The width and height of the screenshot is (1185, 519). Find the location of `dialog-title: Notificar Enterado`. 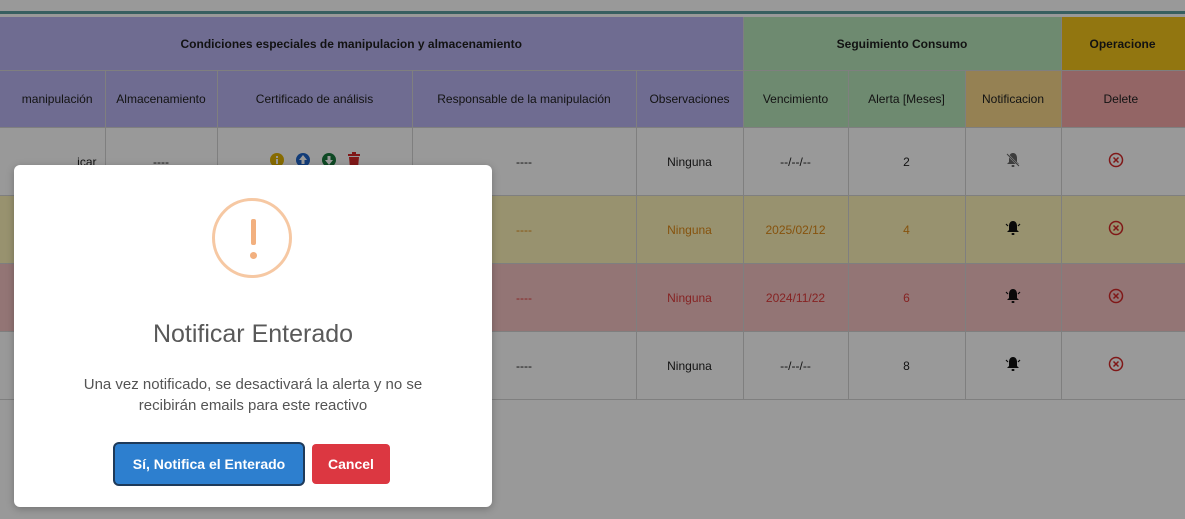

dialog-title: Notificar Enterado is located at coordinates (253, 334).